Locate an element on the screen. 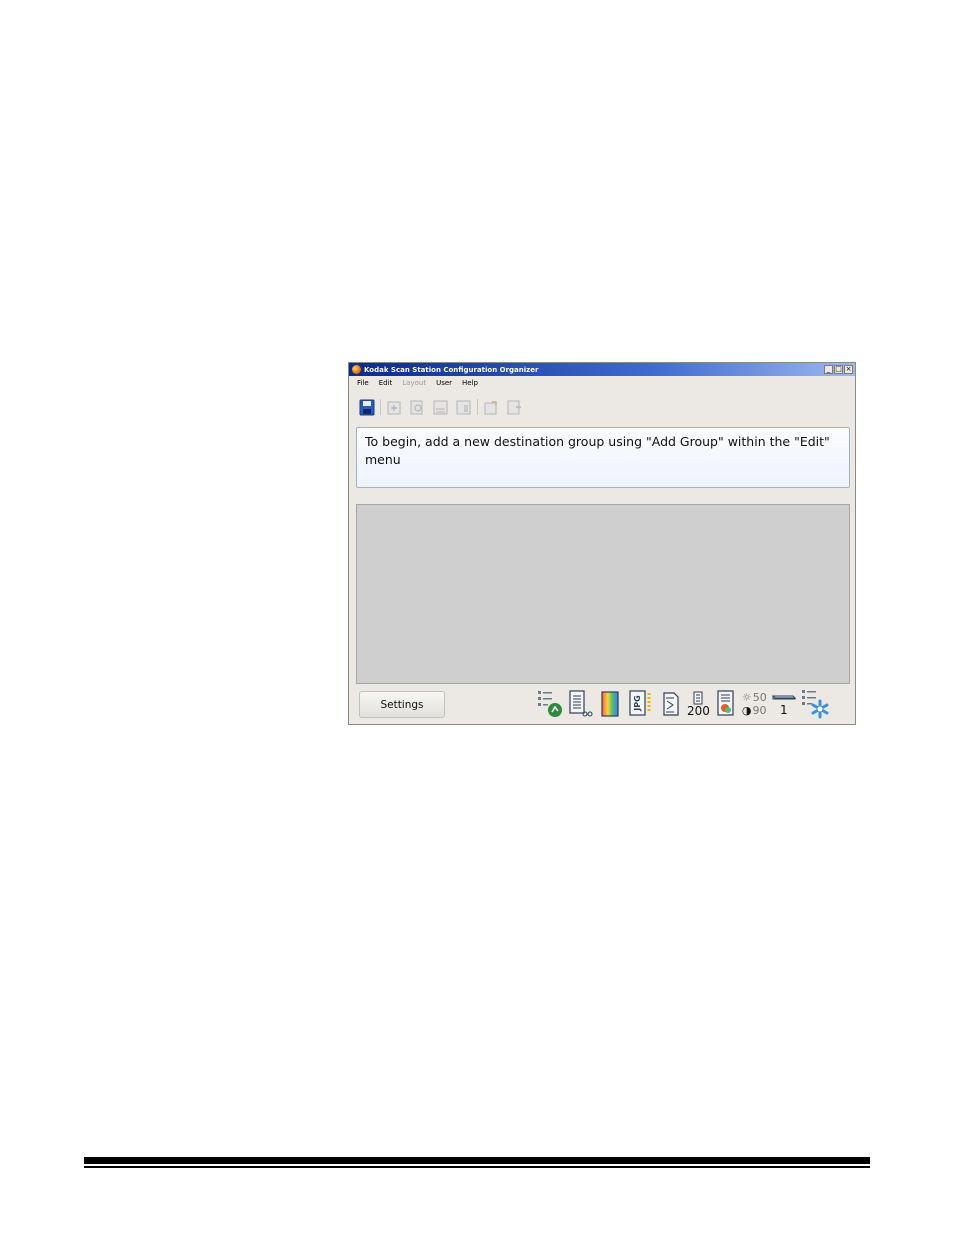  file-format-label: JPG is located at coordinates (637, 703).